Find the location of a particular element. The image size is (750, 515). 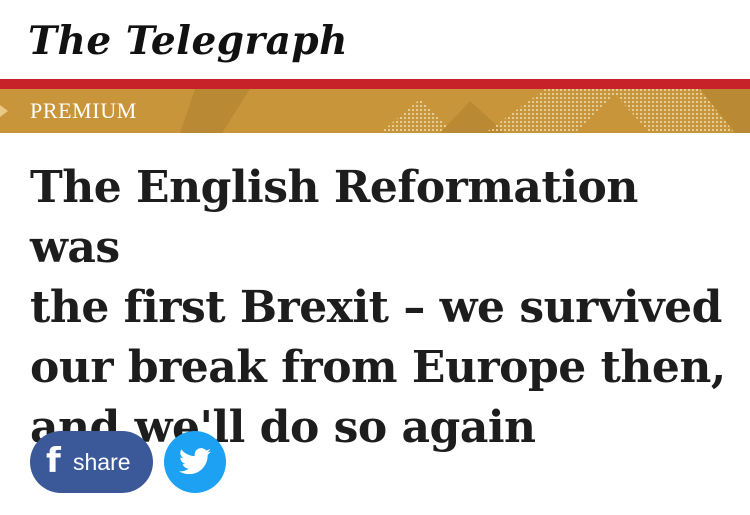

premium-banner: PREMIUM is located at coordinates (375, 111).